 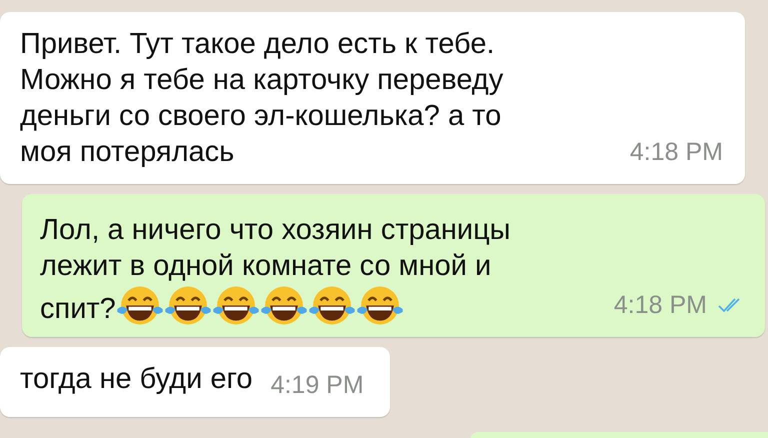 I want to click on message-text: Можно я тебе на карточку переведу, so click(x=262, y=80).